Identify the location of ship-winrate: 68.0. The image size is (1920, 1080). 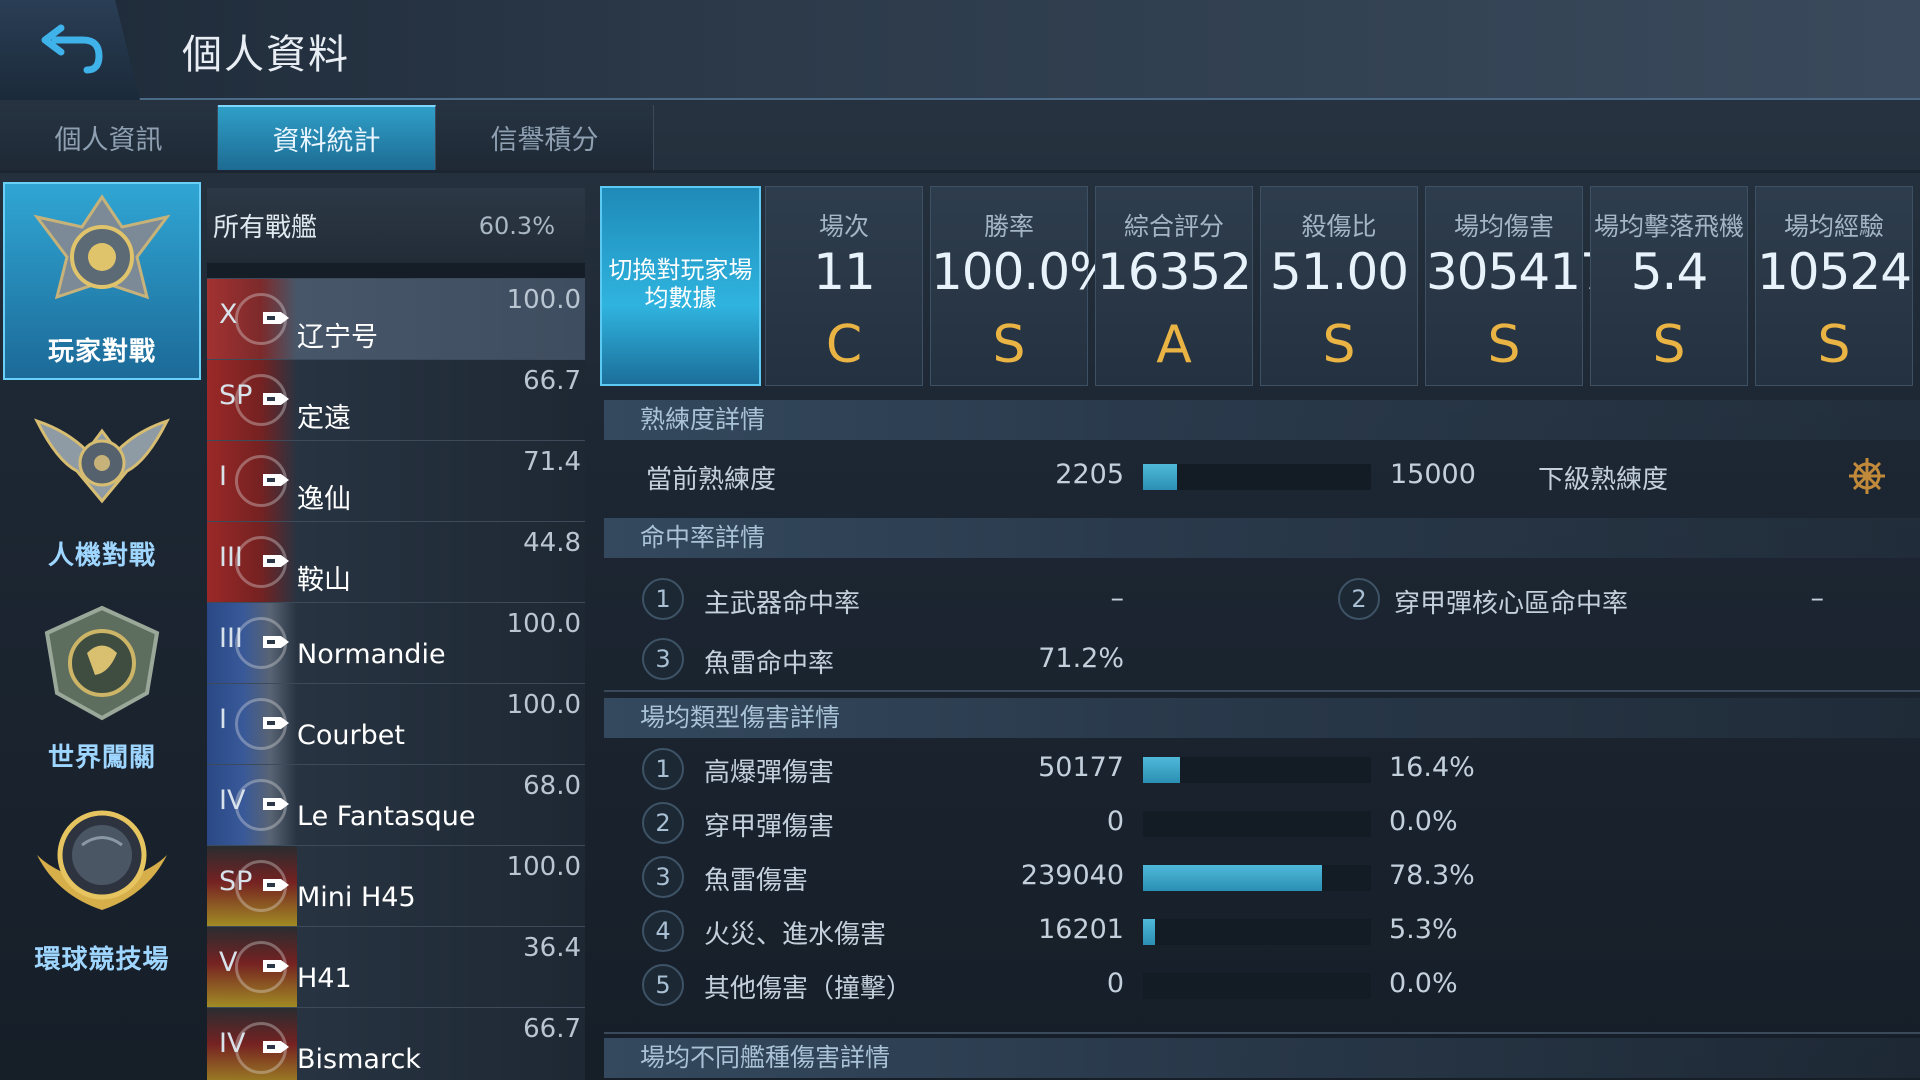
(552, 786).